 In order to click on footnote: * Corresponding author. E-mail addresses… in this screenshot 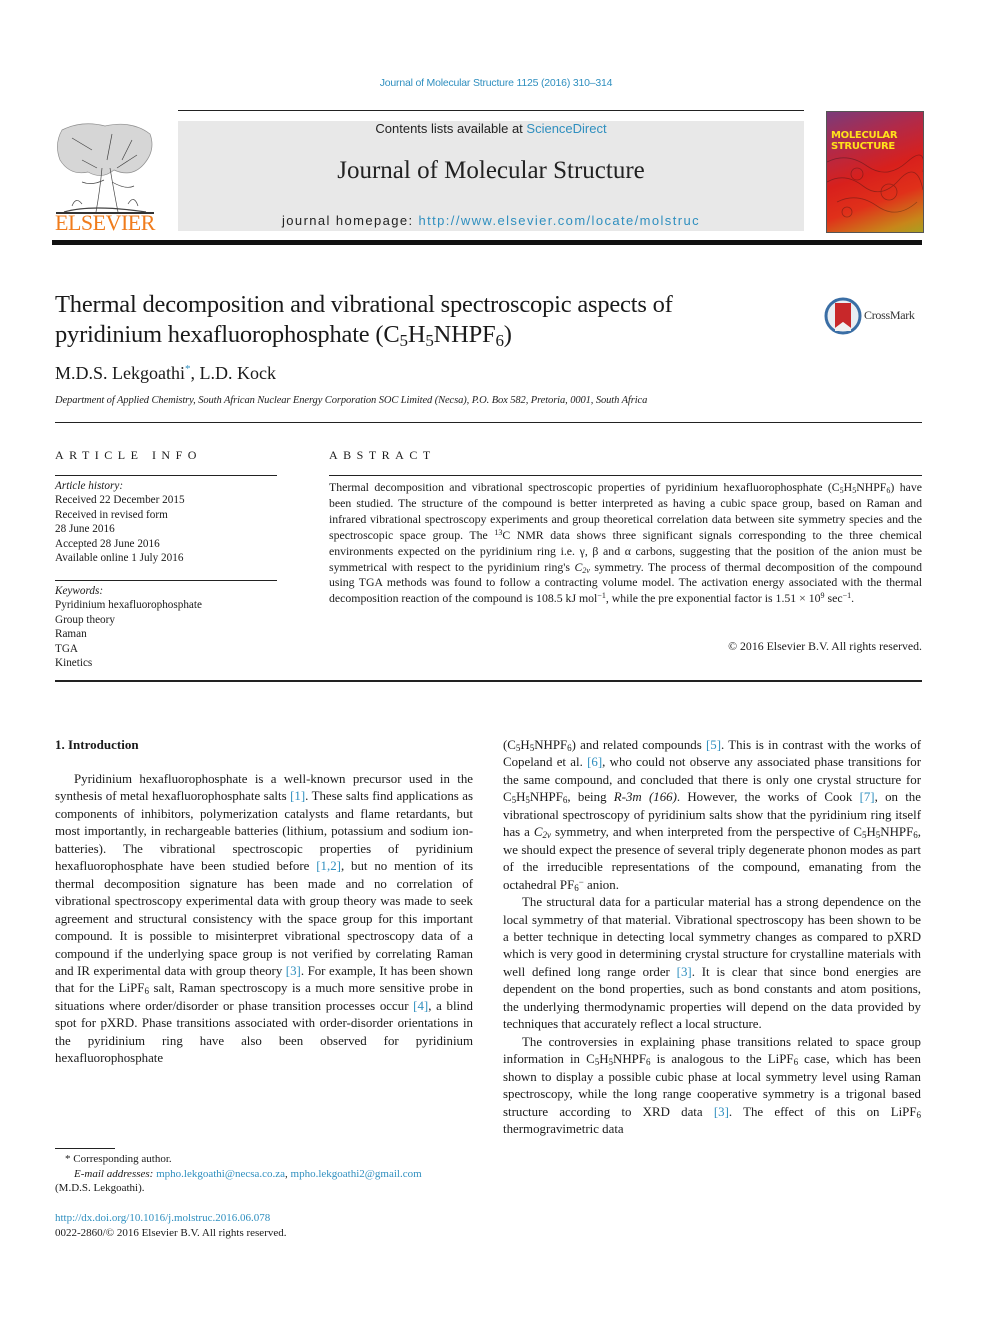, I will do `click(270, 1174)`.